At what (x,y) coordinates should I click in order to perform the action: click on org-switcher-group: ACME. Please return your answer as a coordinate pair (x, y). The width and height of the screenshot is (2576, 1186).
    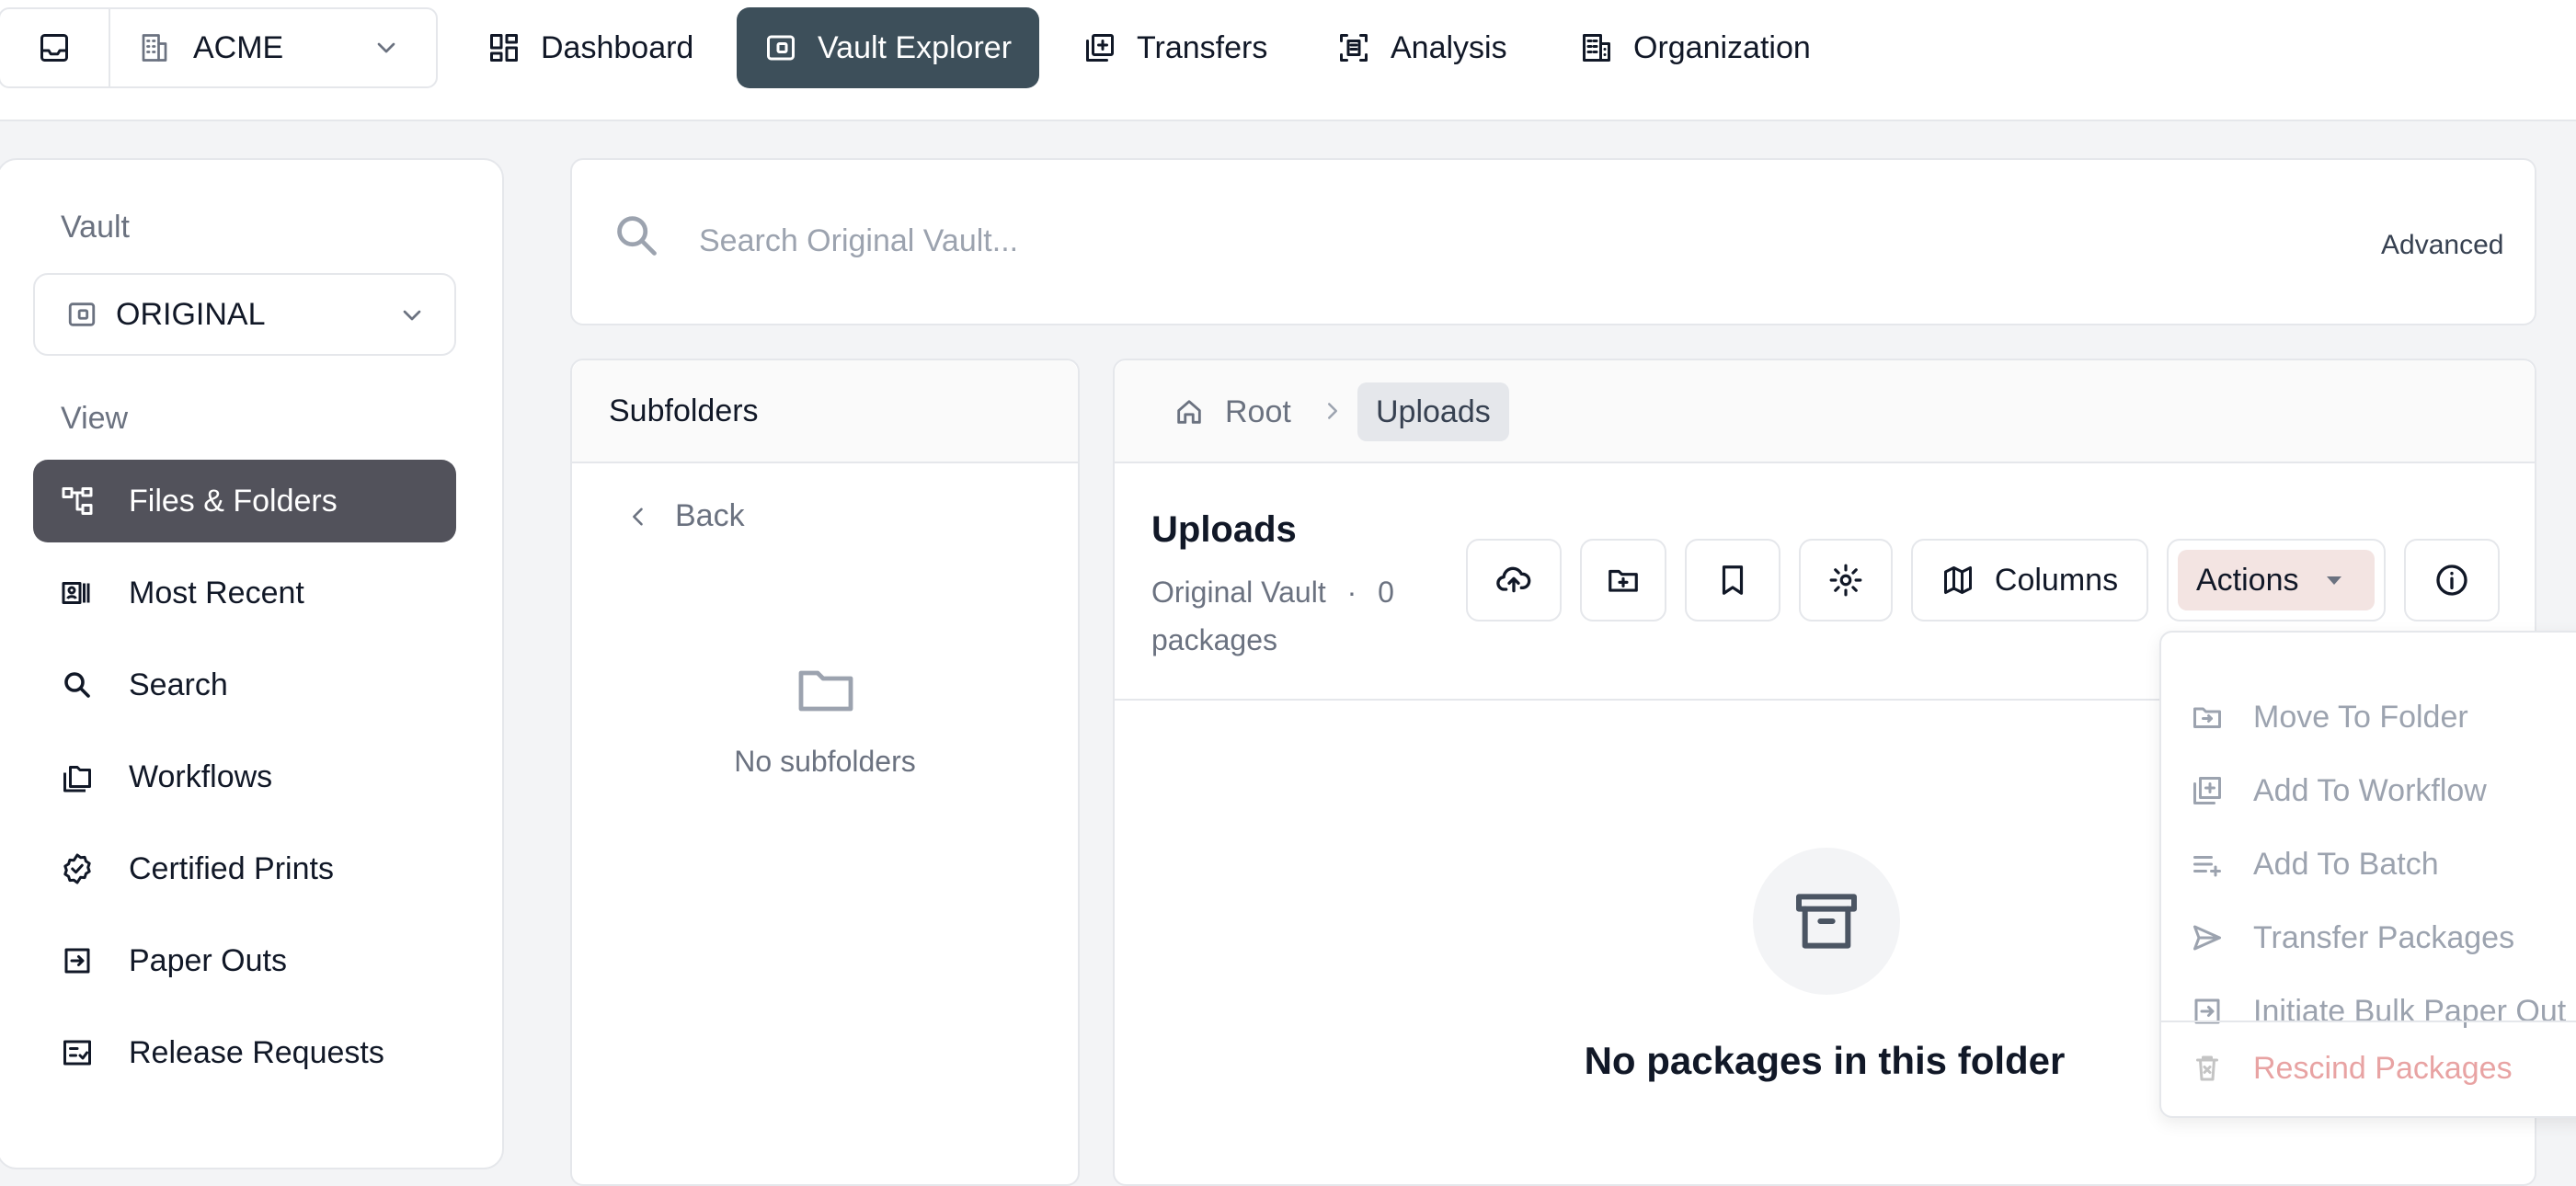
    Looking at the image, I should click on (219, 47).